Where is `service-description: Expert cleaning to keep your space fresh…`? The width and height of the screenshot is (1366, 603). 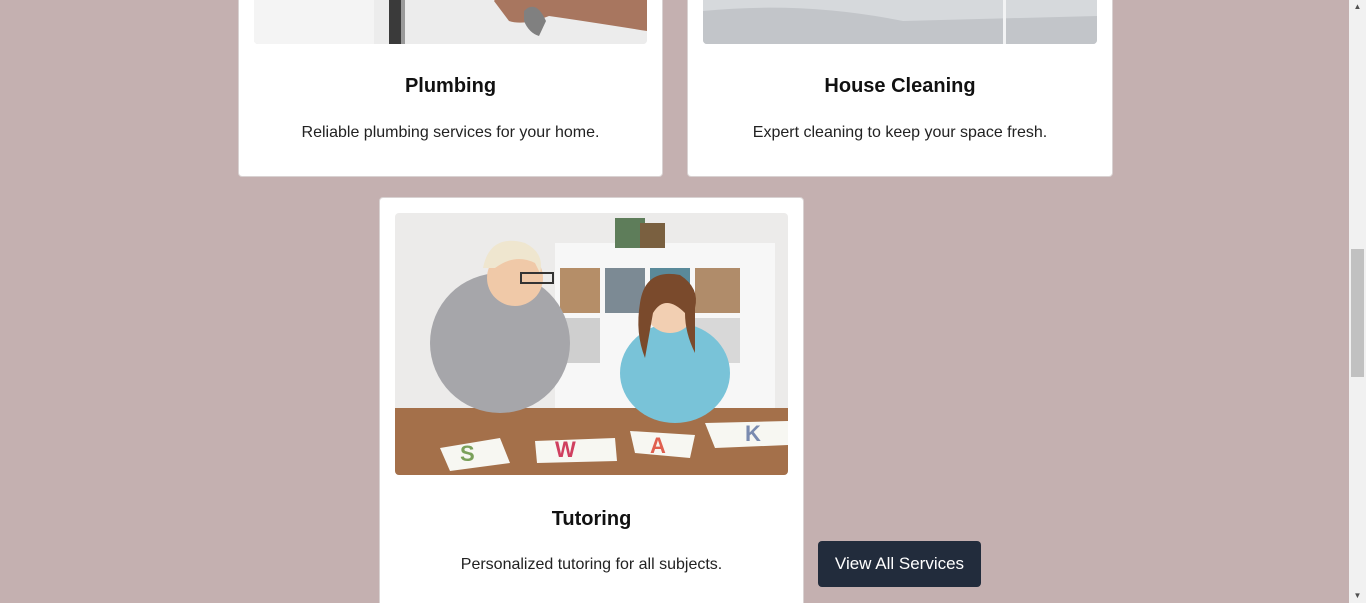
service-description: Expert cleaning to keep your space fresh… is located at coordinates (900, 132).